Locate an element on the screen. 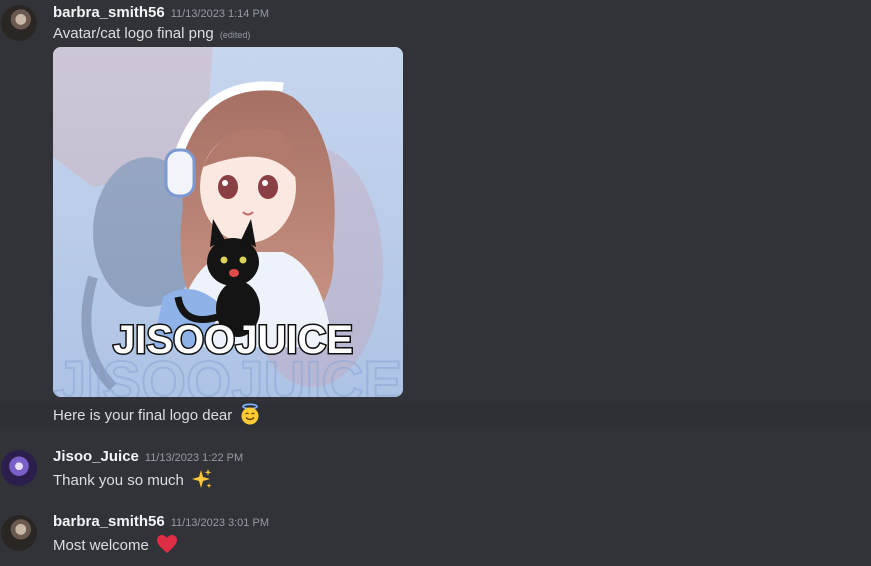 The height and width of the screenshot is (566, 871). timestamp: 11/13/2023 1:22 PM is located at coordinates (194, 458).